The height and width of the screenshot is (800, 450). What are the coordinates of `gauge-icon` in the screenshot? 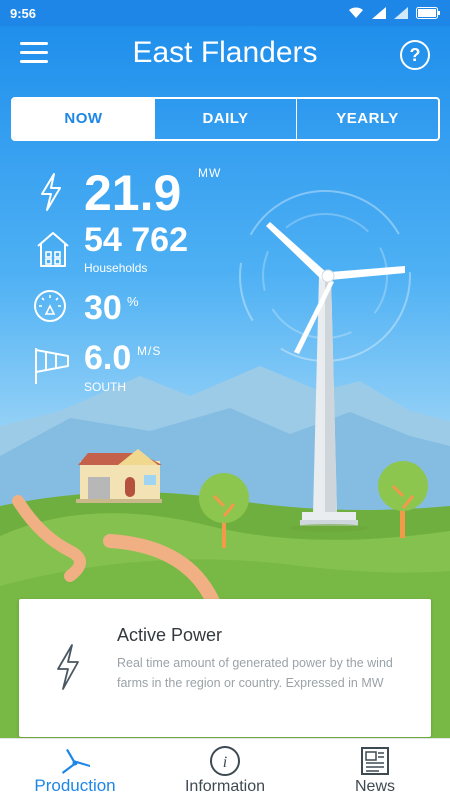 It's located at (50, 306).